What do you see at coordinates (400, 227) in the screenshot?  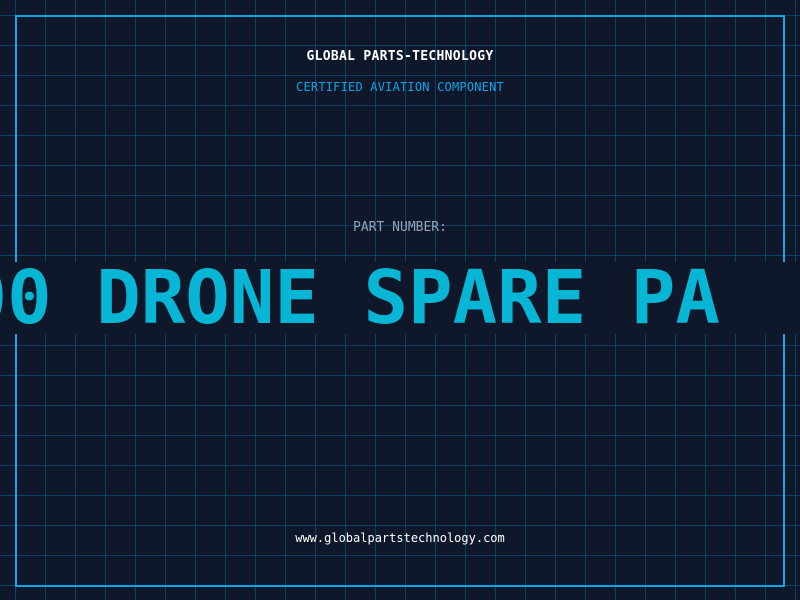 I see `part-number-label: PART NUMBER:` at bounding box center [400, 227].